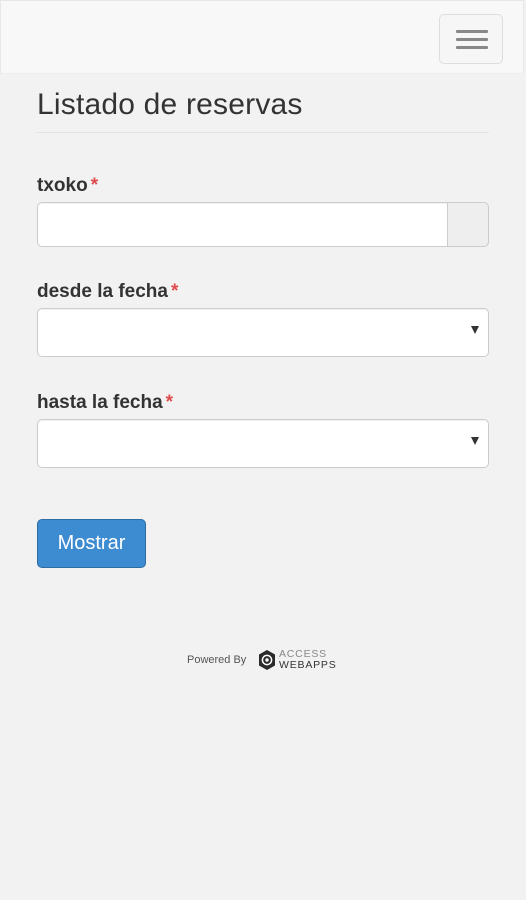 The image size is (526, 900). I want to click on desde-label: desde la fecha *, so click(107, 292).